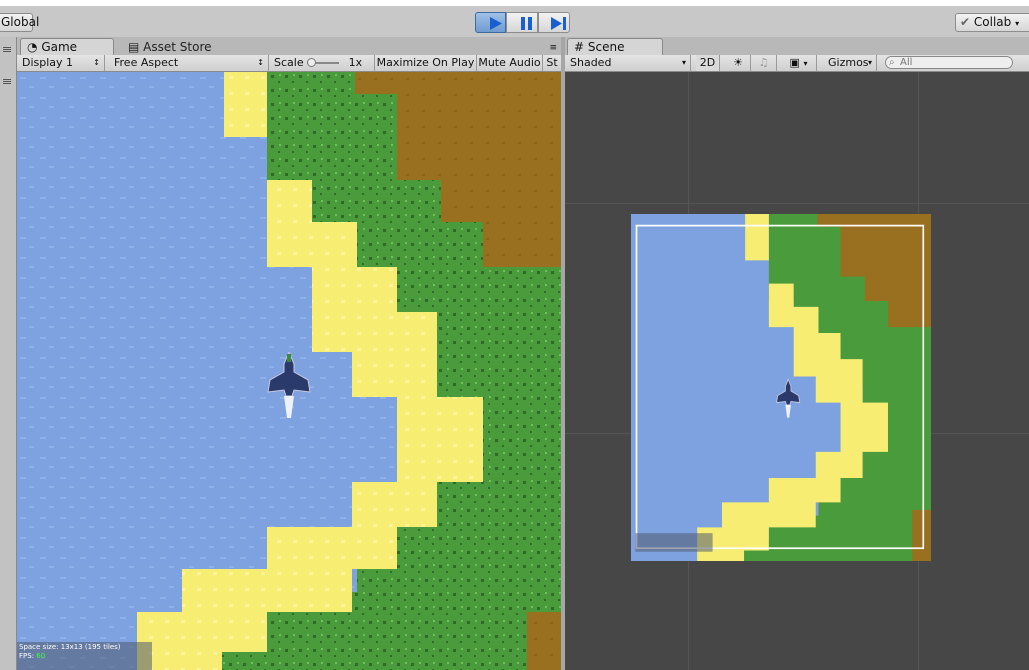 The width and height of the screenshot is (1029, 670). Describe the element at coordinates (797, 203) in the screenshot. I see `grid-line` at that location.